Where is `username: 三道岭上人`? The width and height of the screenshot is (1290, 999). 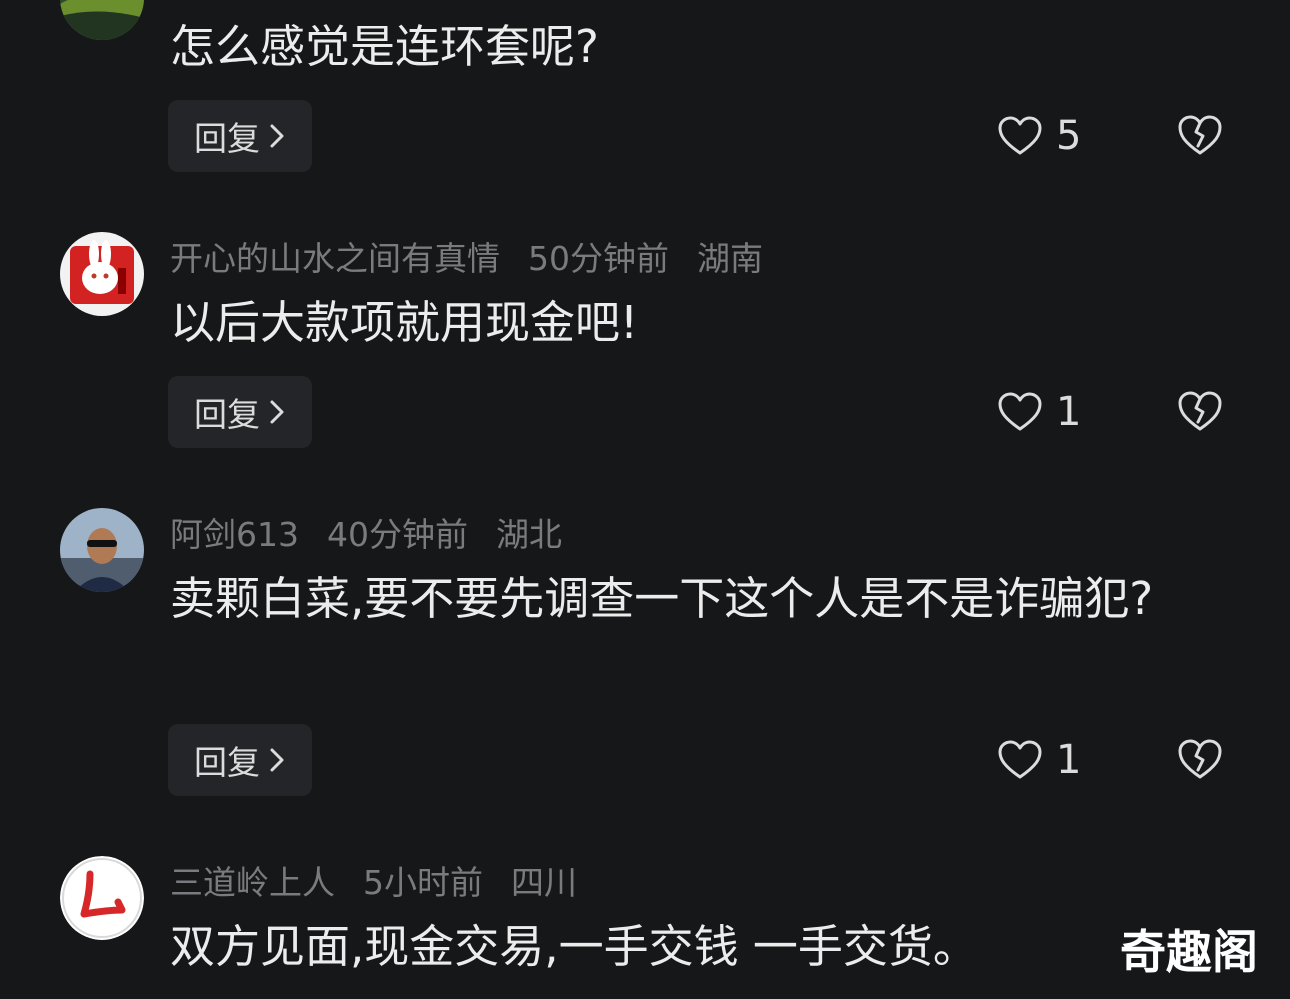 username: 三道岭上人 is located at coordinates (252, 880).